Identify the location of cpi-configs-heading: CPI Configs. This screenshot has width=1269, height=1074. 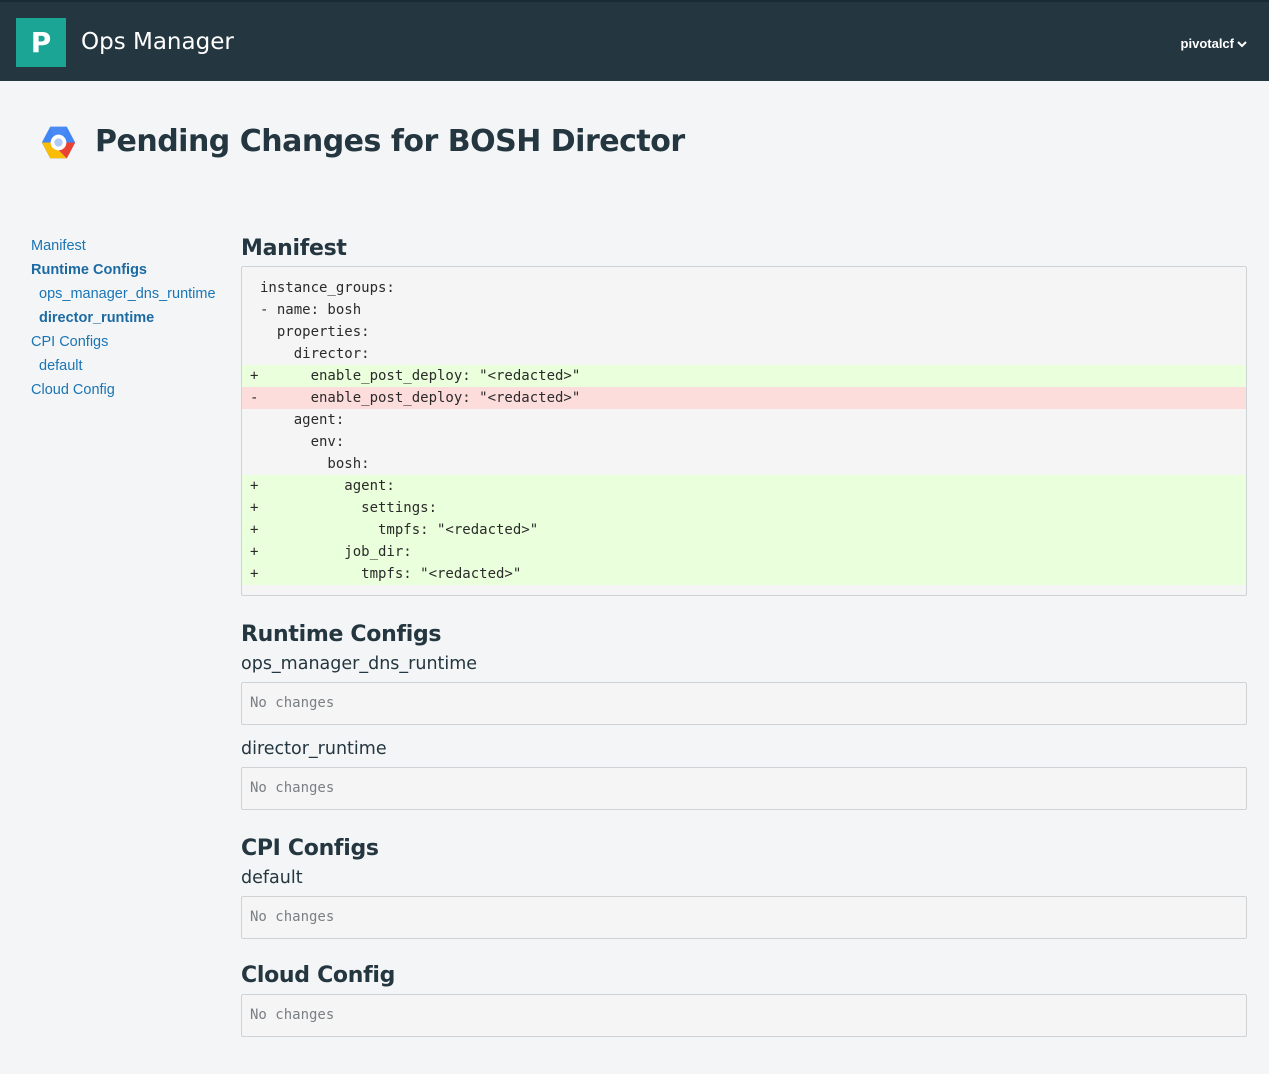
(310, 848).